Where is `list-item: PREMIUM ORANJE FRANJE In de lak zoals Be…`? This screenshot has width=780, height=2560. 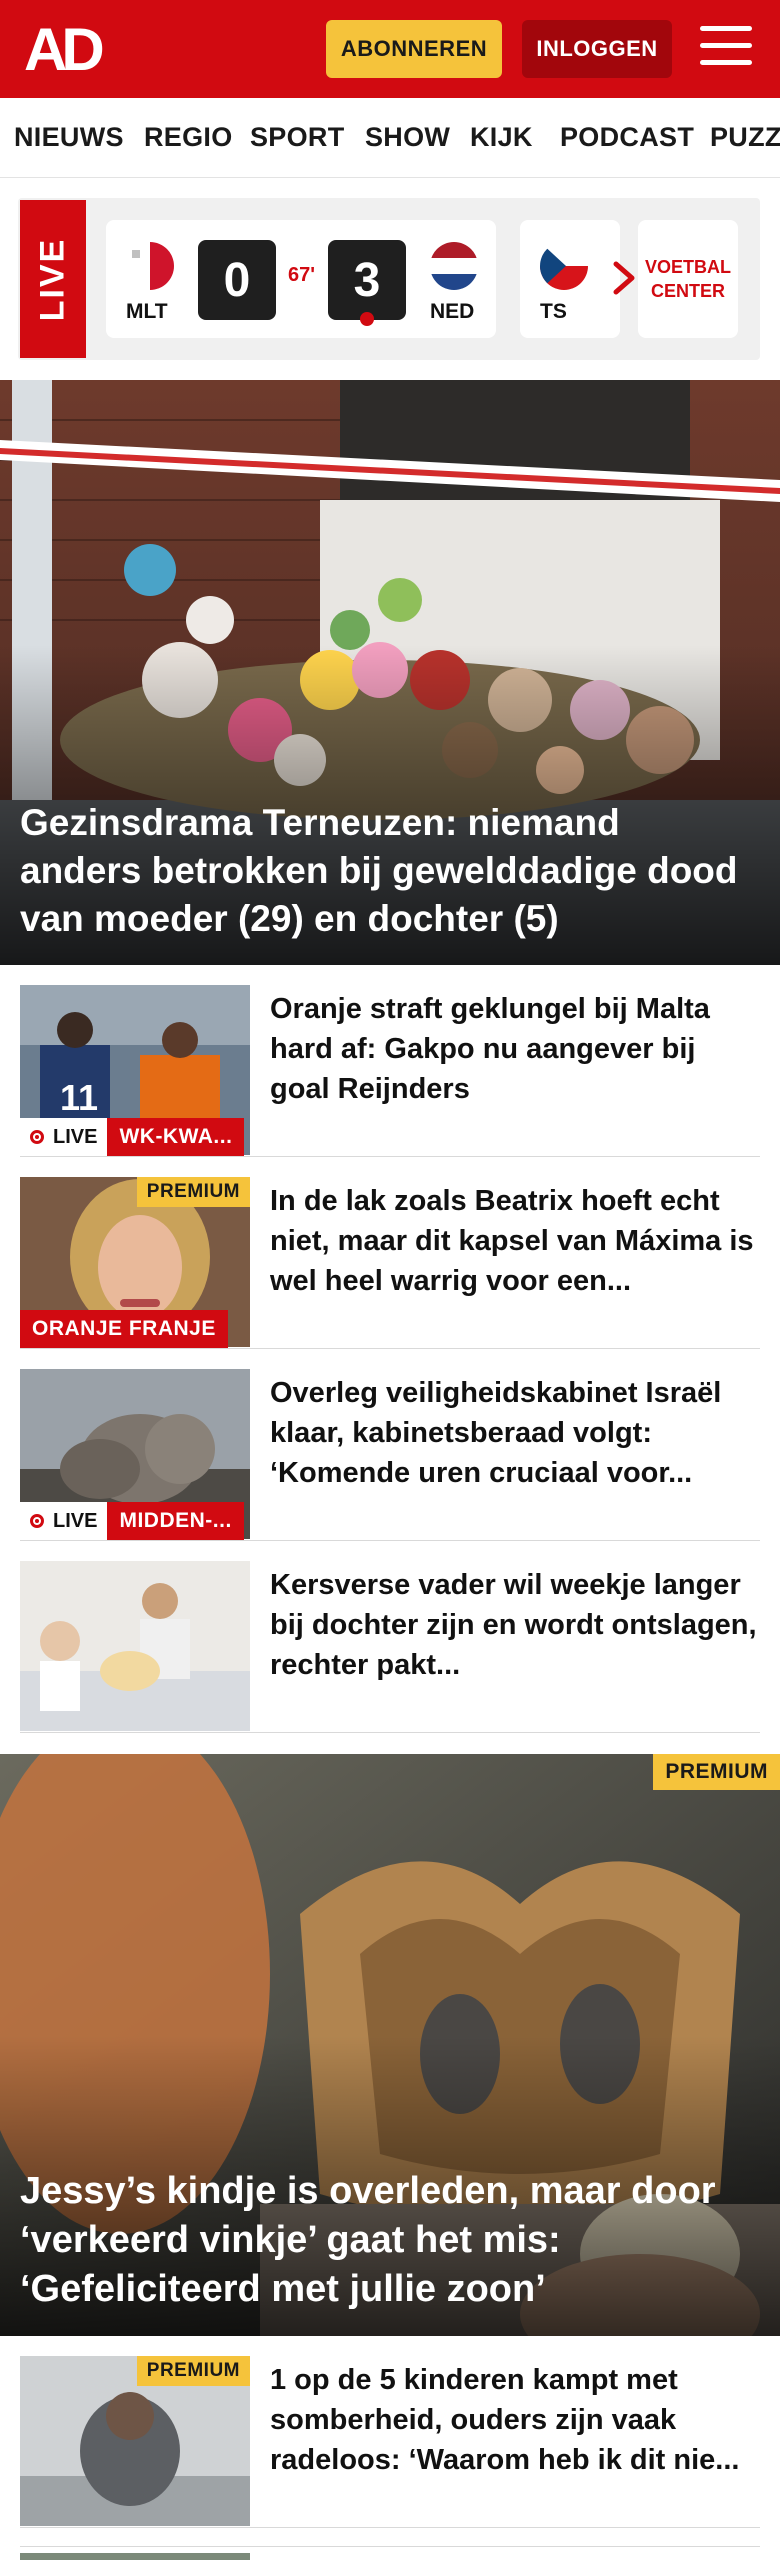
list-item: PREMIUM ORANJE FRANJE In de lak zoals Be… is located at coordinates (390, 1263).